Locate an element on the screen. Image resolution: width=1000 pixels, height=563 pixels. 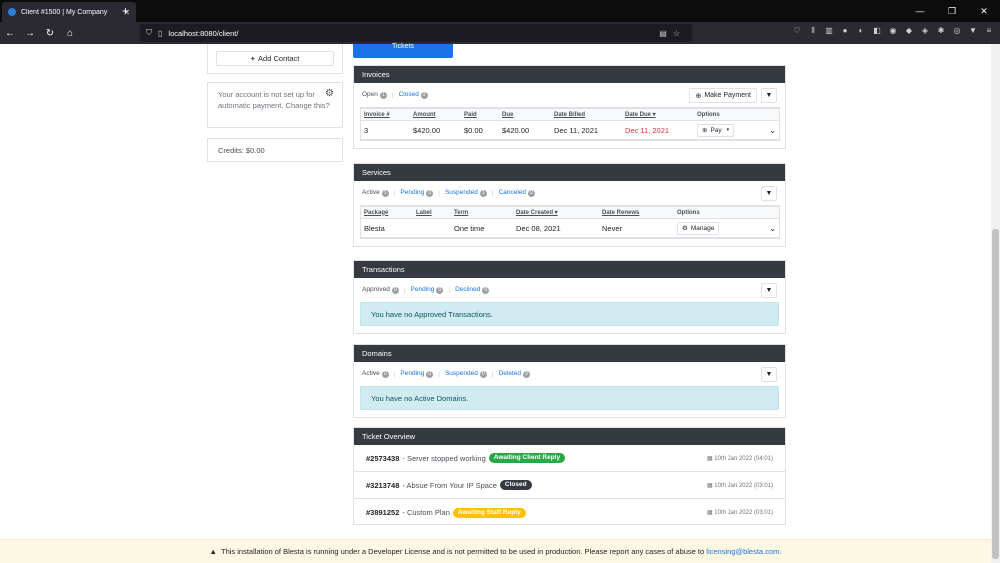
cell-options: ⊕ Pay ▾ ⌄ is located at coordinates (736, 130).